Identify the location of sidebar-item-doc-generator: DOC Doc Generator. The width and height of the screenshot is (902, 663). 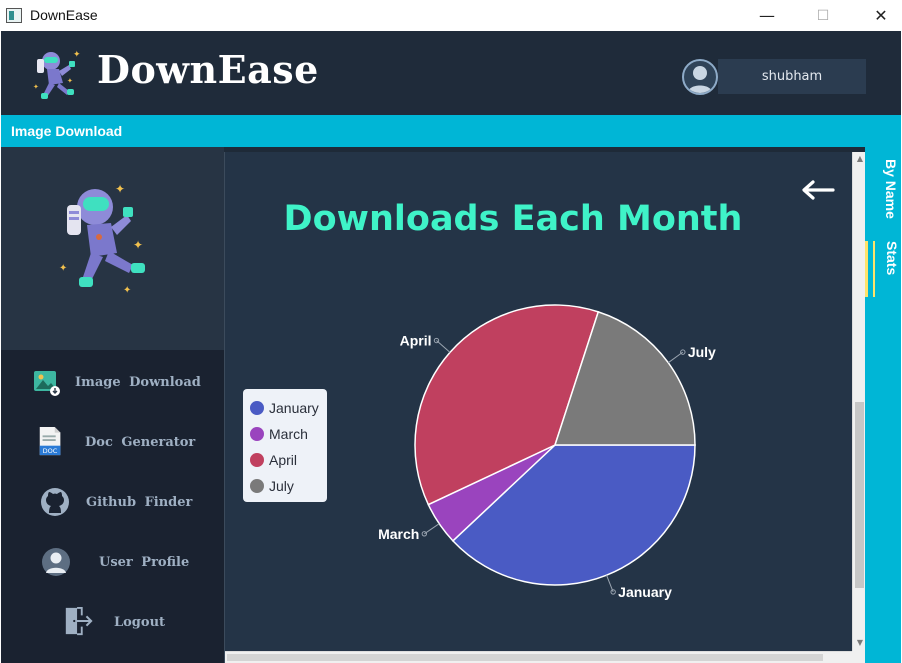
(112, 442).